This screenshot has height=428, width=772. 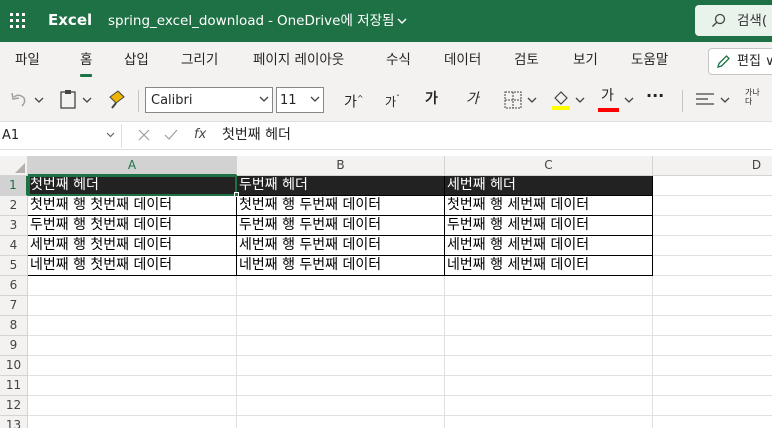 What do you see at coordinates (209, 100) in the screenshot?
I see `font-name-select: Calibri` at bounding box center [209, 100].